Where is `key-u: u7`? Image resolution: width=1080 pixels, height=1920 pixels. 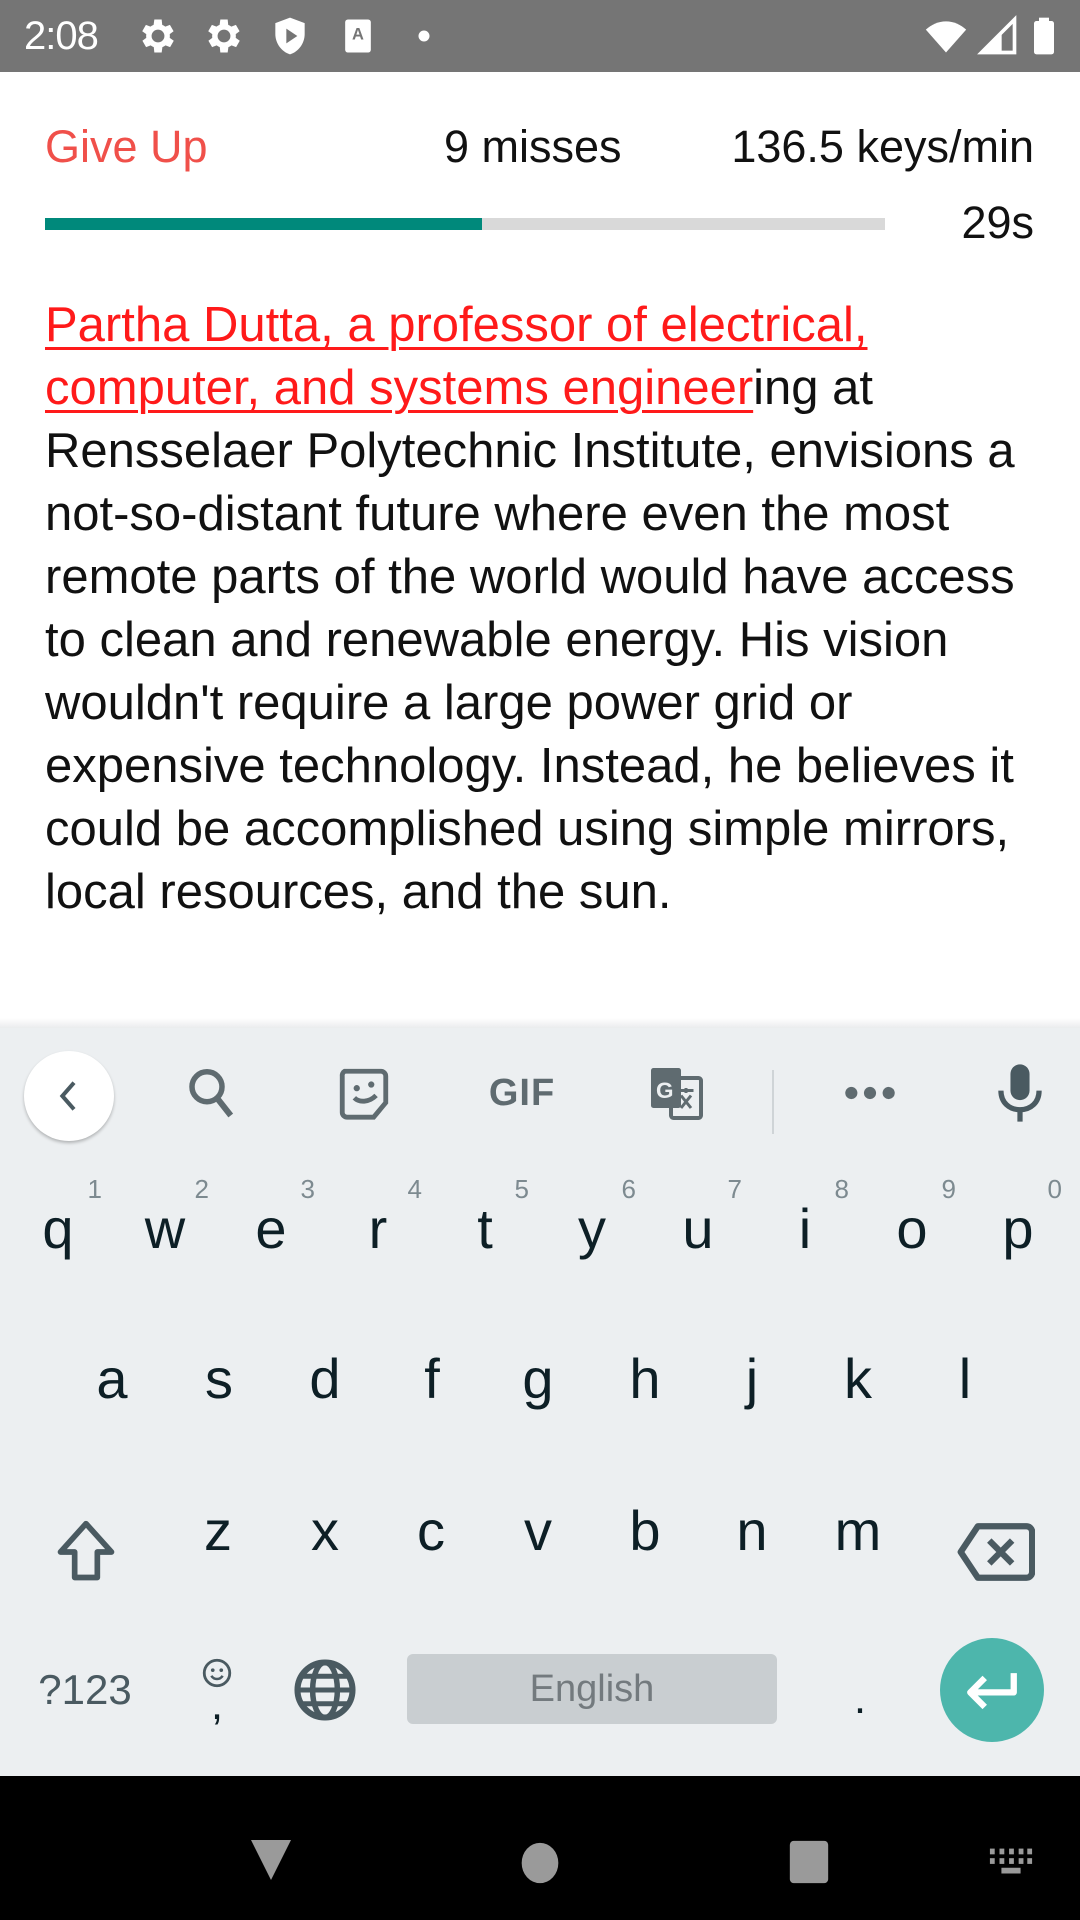 key-u: u7 is located at coordinates (698, 1228).